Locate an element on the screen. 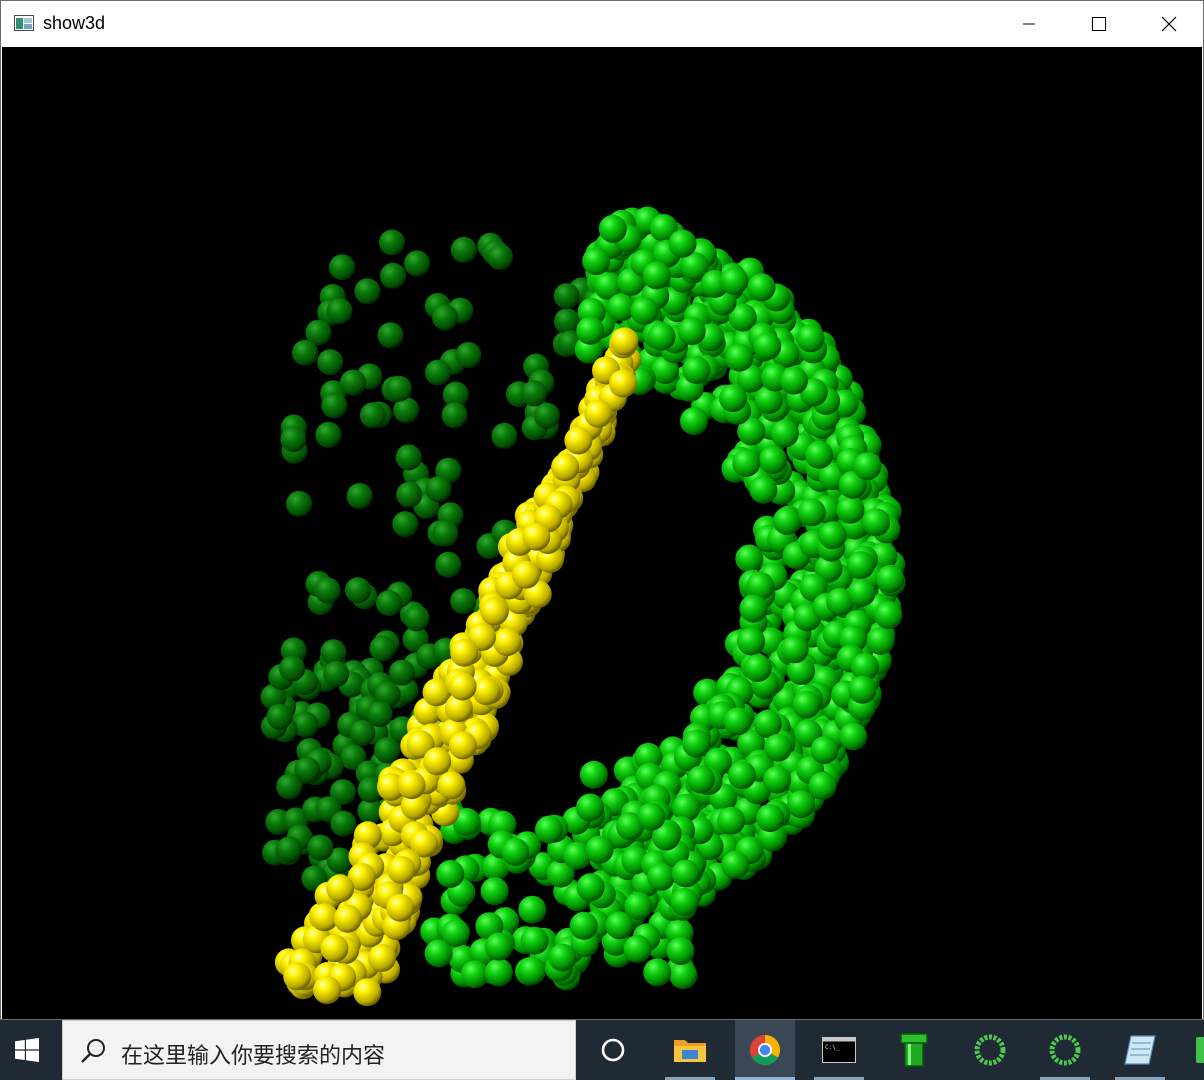 The image size is (1204, 1080). taskbar-notepad-app is located at coordinates (1140, 1050).